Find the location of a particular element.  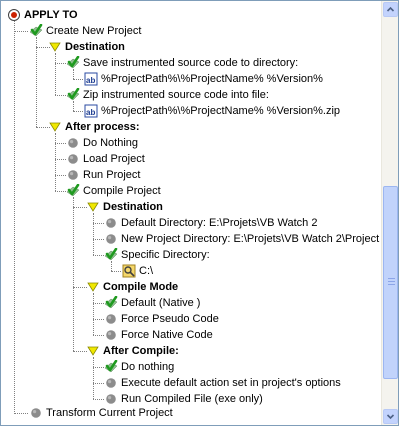

scroll-up-button is located at coordinates (390, 9).